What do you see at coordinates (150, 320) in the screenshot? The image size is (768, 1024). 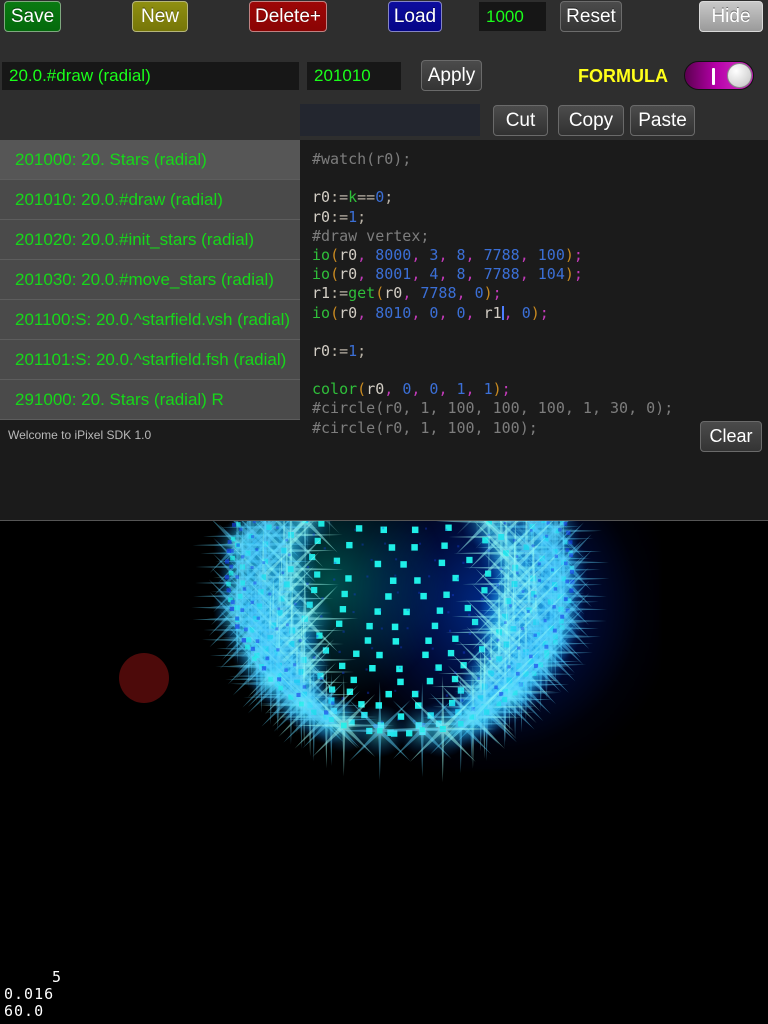 I see `list-item: 201100:S: 20.0.^starfield.vsh (radial)` at bounding box center [150, 320].